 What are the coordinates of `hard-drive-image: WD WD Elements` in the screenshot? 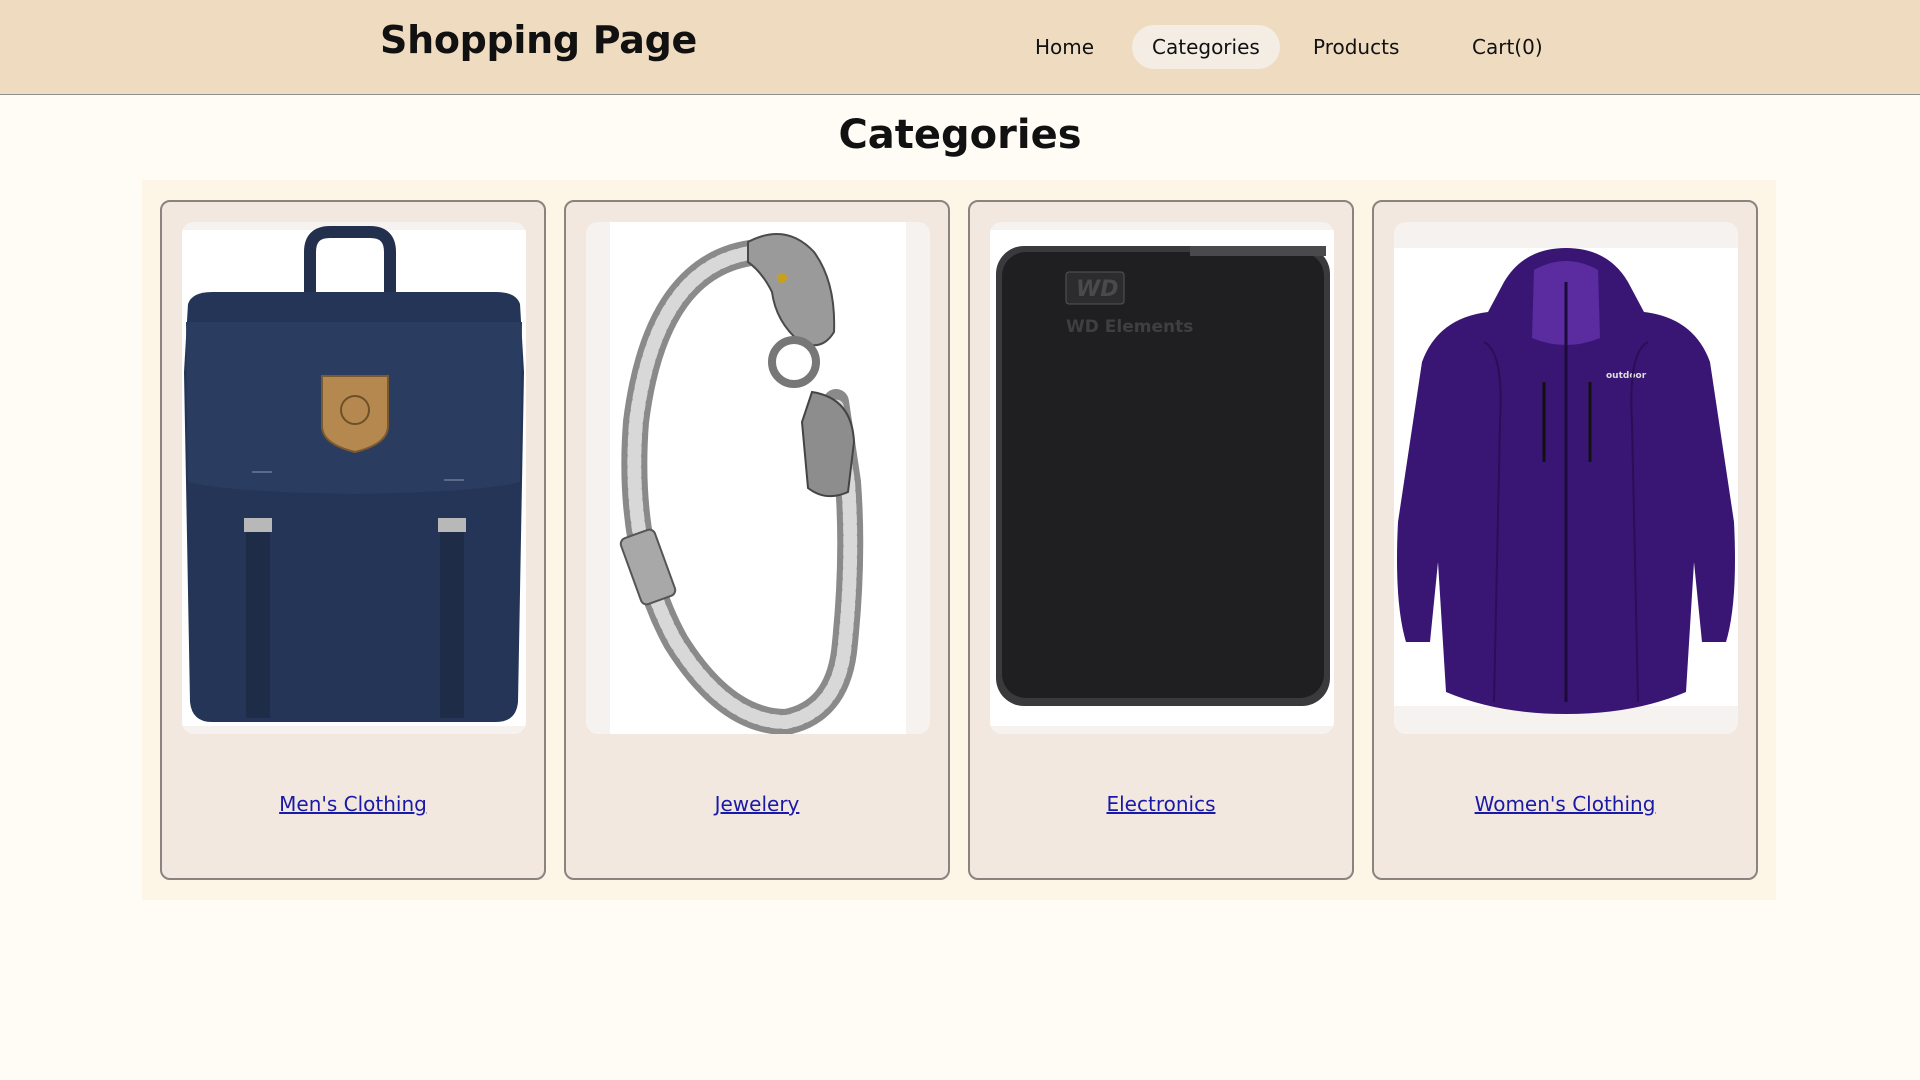 It's located at (1162, 478).